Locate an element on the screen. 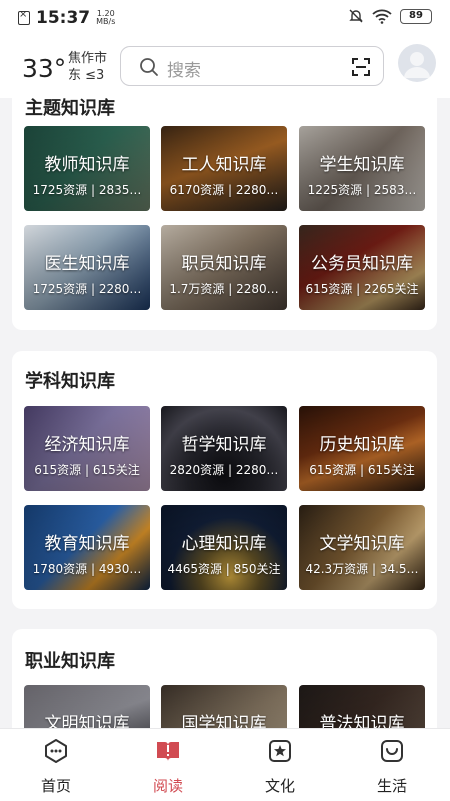  section-title: 主题知识库 is located at coordinates (70, 108).